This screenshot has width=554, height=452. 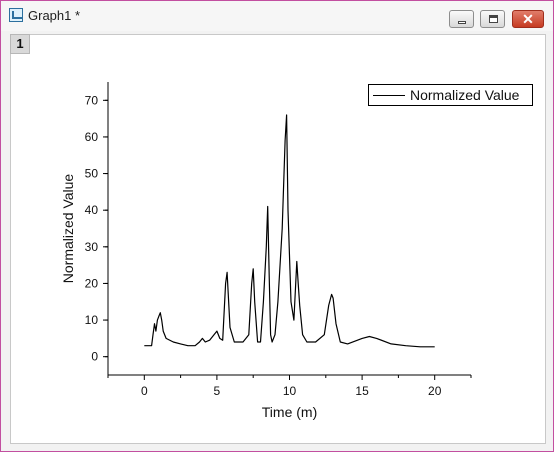 I want to click on close-icon: ✕, so click(x=528, y=19).